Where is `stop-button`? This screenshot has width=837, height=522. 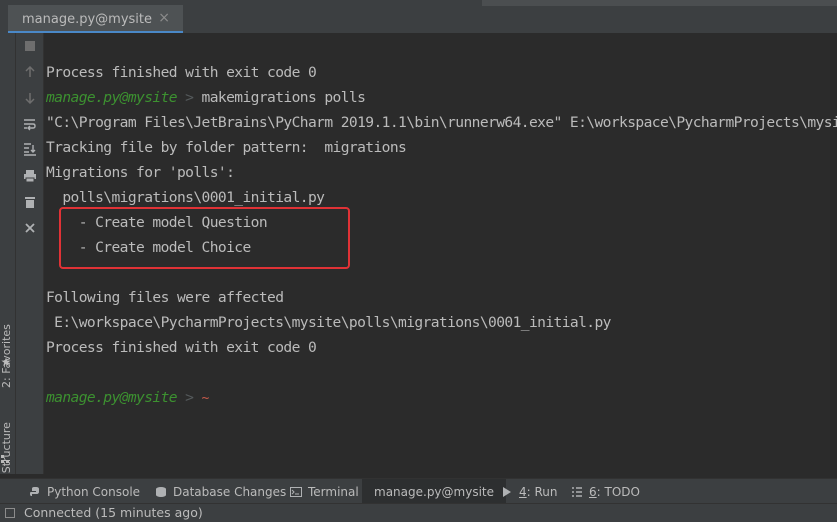
stop-button is located at coordinates (30, 46).